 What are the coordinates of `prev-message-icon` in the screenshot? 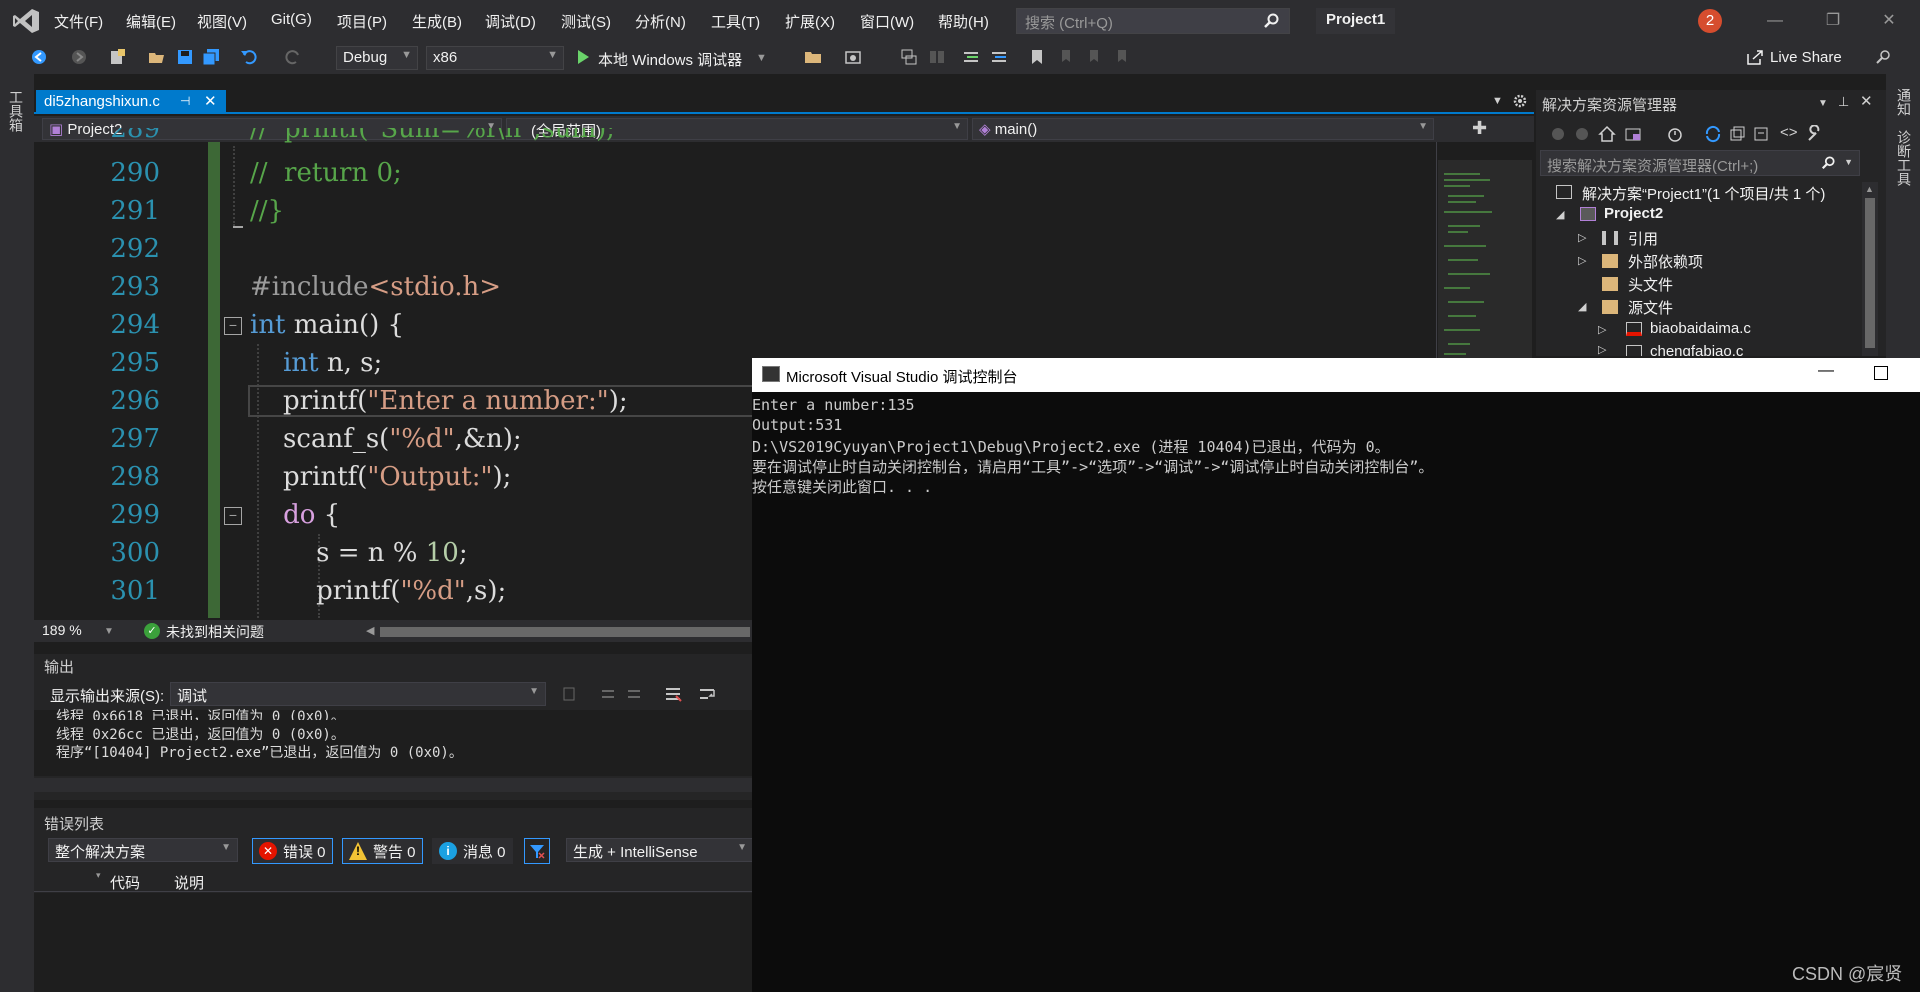 It's located at (608, 694).